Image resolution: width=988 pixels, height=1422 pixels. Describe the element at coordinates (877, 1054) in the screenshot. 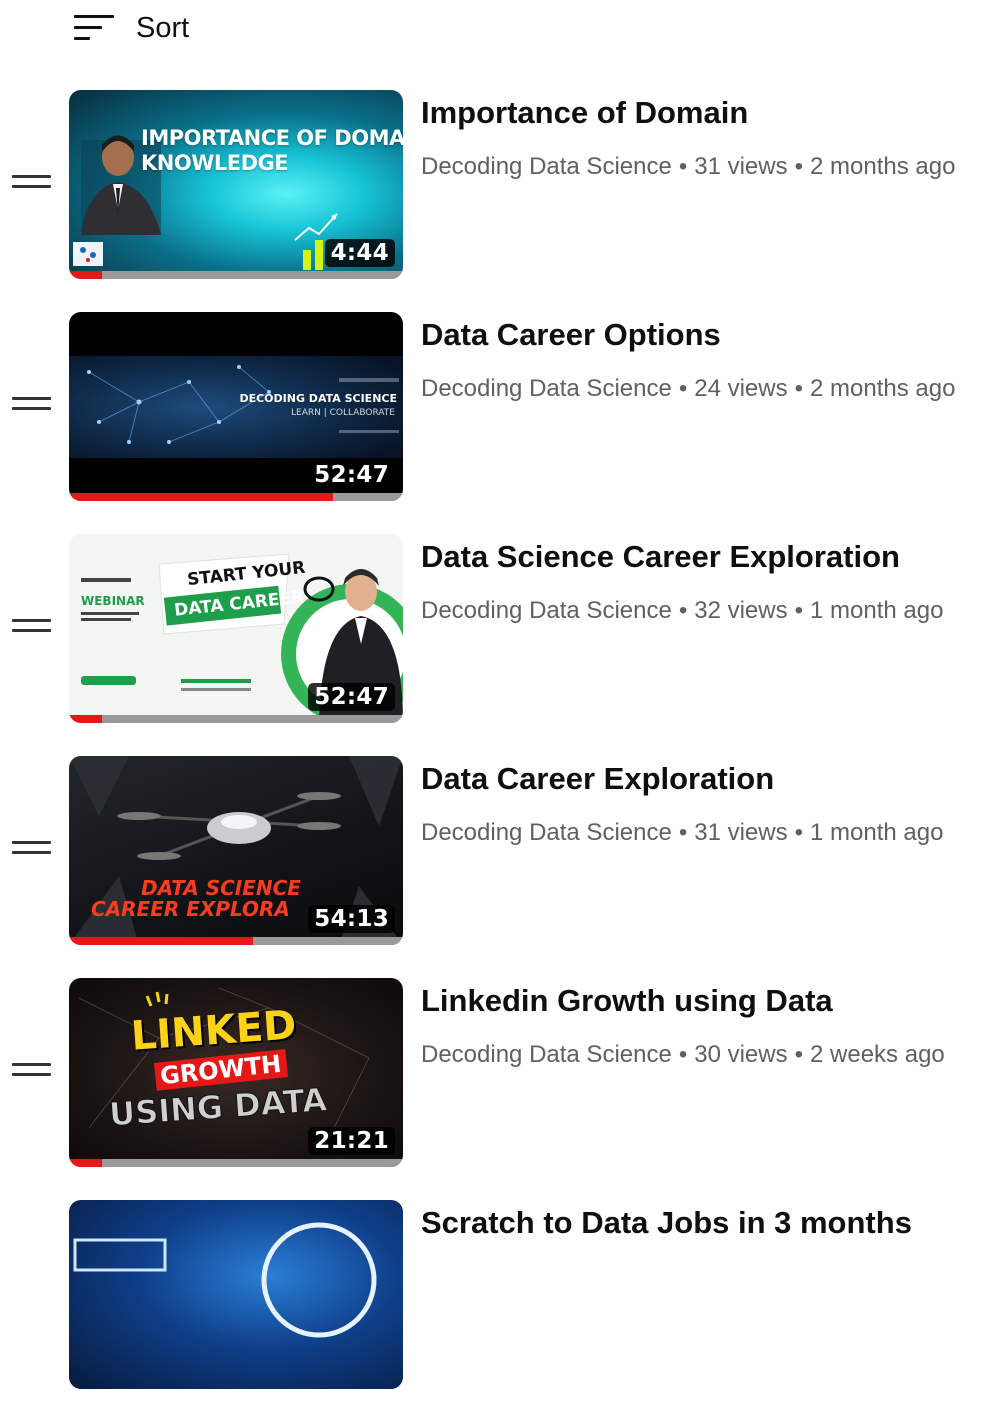

I see `upload-age: 2 weeks ago` at that location.